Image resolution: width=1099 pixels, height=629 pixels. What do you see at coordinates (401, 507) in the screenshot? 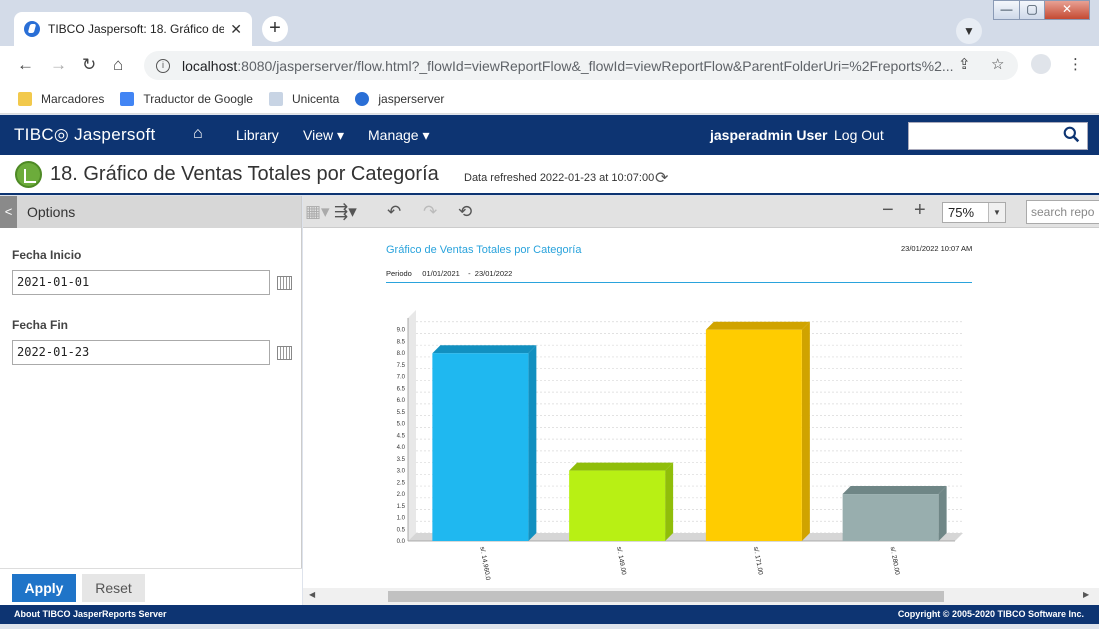
I see `y-tick-label: 1.5` at bounding box center [401, 507].